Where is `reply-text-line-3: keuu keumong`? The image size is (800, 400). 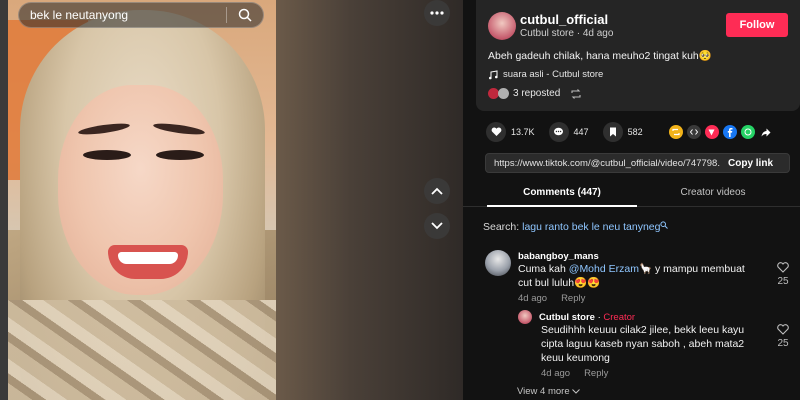 reply-text-line-3: keuu keumong is located at coordinates (575, 358).